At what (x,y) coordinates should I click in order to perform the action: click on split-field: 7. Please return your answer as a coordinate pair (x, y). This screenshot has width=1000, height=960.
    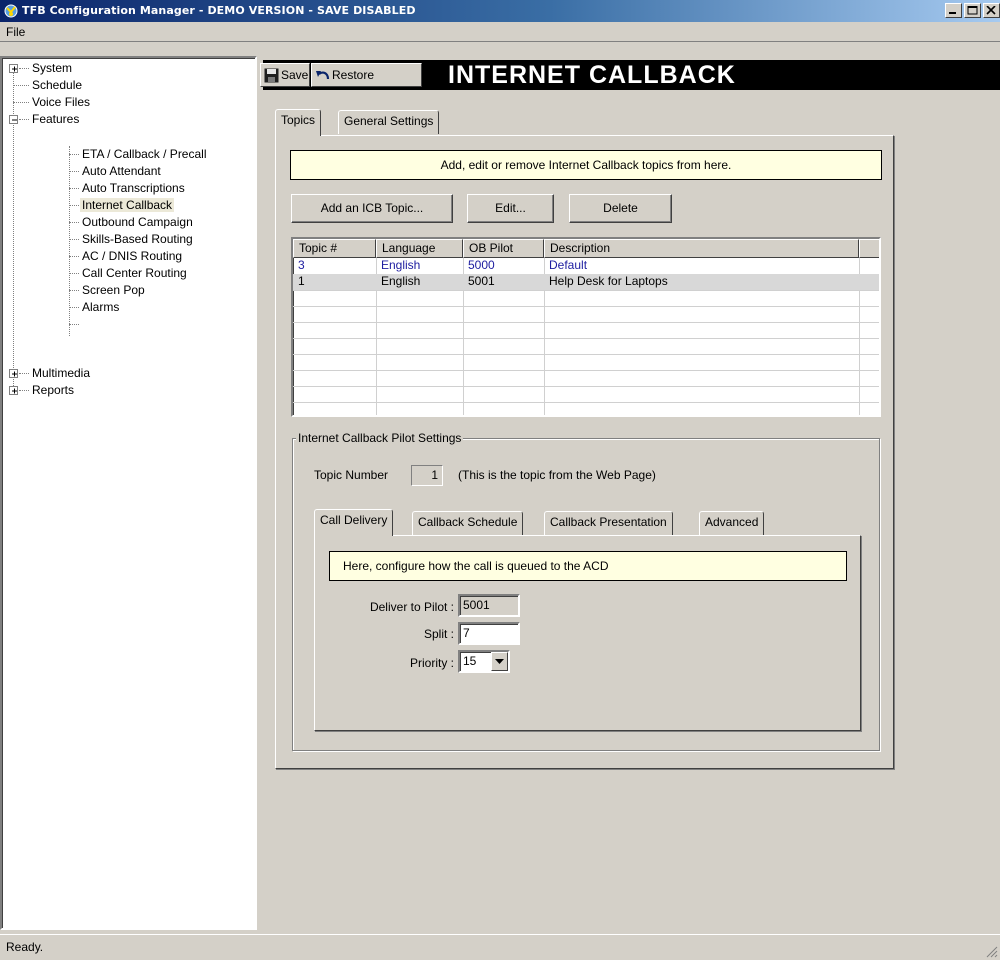
    Looking at the image, I should click on (489, 633).